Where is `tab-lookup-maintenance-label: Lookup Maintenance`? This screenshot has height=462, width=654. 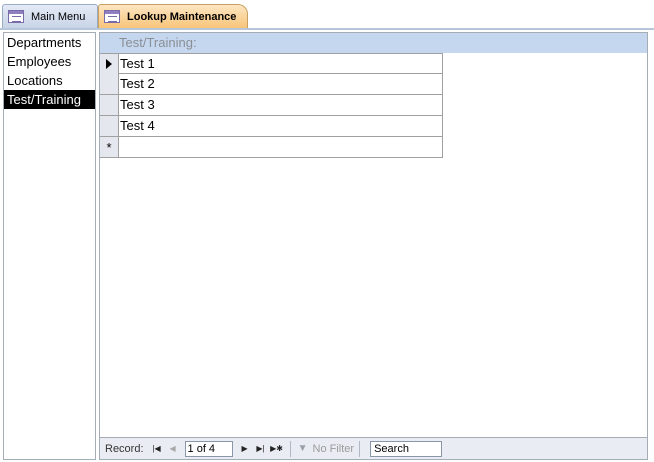
tab-lookup-maintenance-label: Lookup Maintenance is located at coordinates (182, 16).